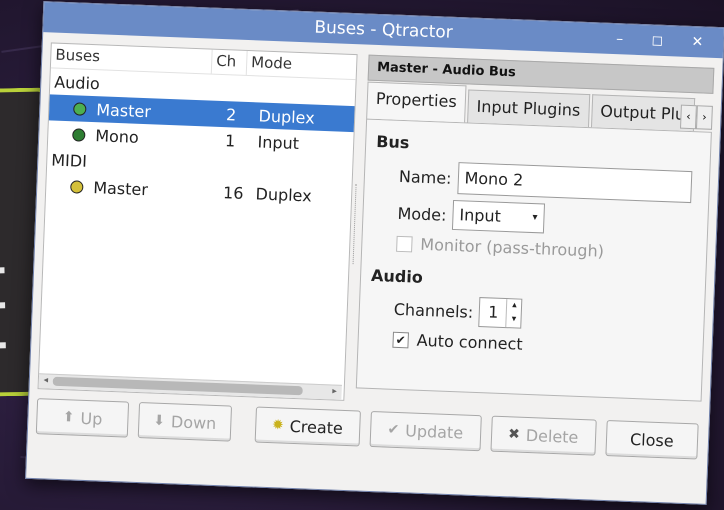 This screenshot has height=510, width=724. I want to click on name-input: Mono 2, so click(574, 183).